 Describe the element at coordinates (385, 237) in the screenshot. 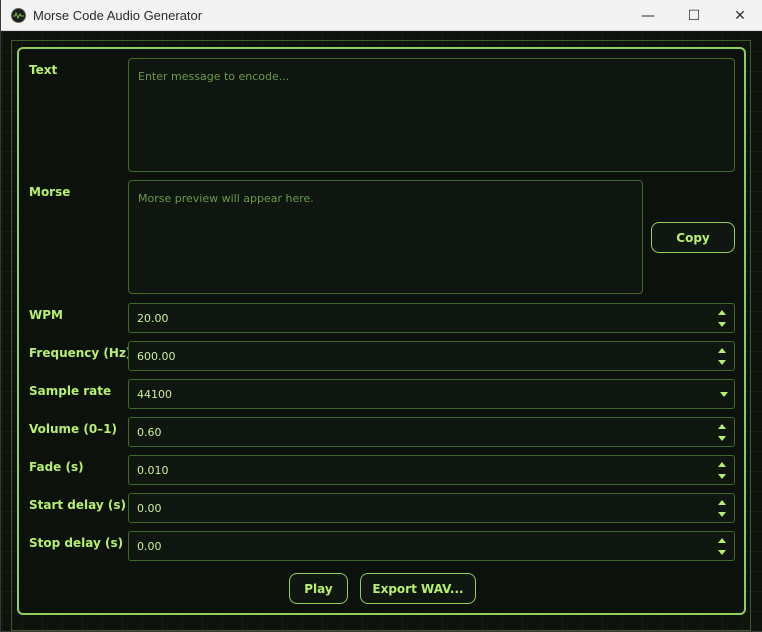

I see `morse-preview: Morse preview will appear here.` at that location.